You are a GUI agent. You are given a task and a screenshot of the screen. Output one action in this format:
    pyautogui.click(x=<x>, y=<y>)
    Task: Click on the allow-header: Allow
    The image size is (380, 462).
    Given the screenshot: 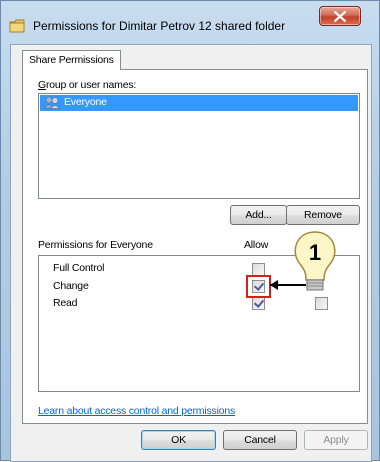 What is the action you would take?
    pyautogui.click(x=256, y=245)
    